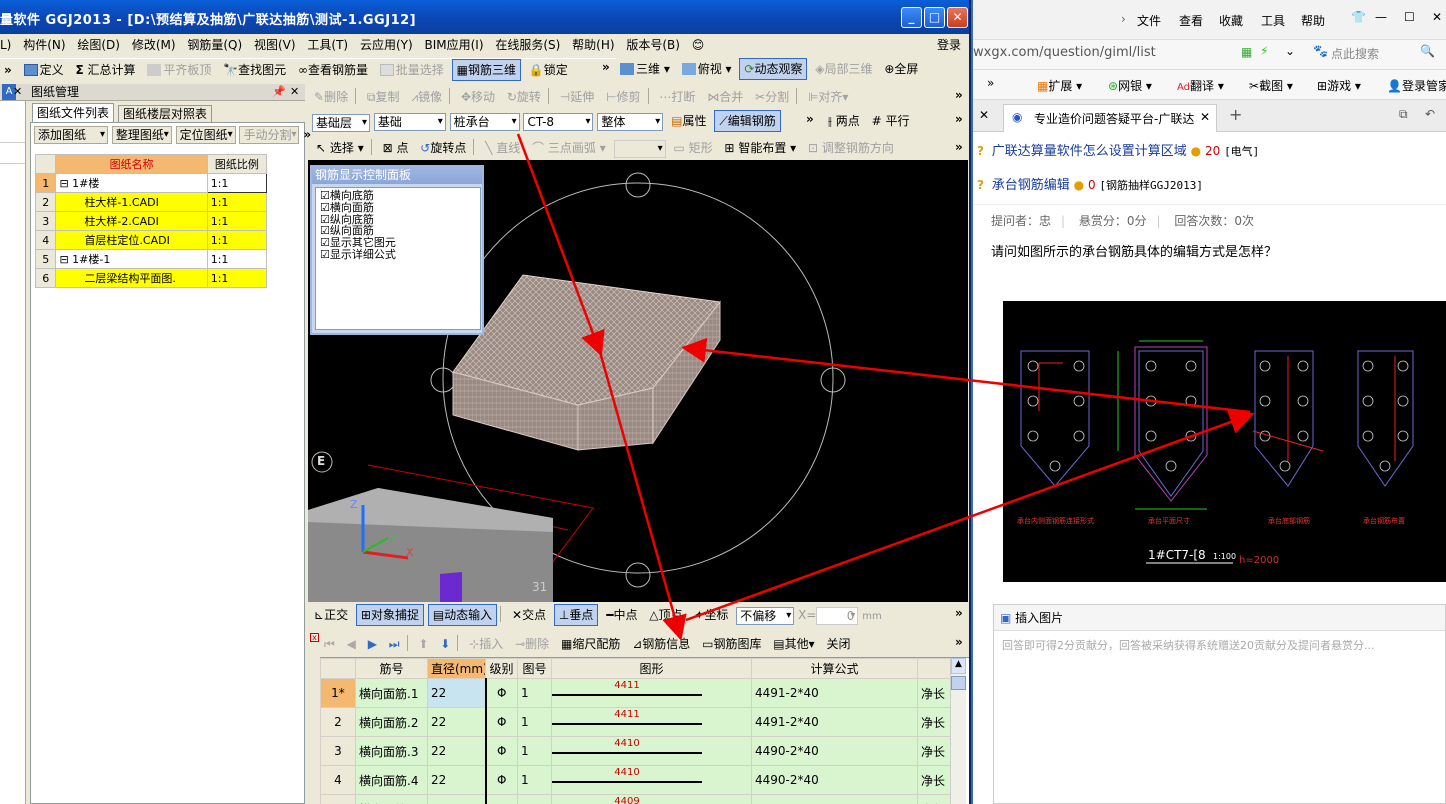 This screenshot has width=1446, height=804. Describe the element at coordinates (329, 644) in the screenshot. I see `first-record-icon: ⏮` at that location.